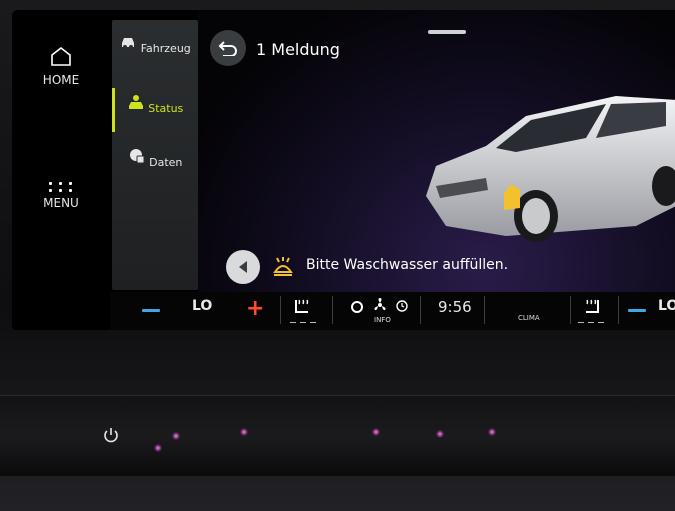 This screenshot has width=675, height=511. I want to click on warning-message: Bitte Waschwasser auffüllen., so click(446, 267).